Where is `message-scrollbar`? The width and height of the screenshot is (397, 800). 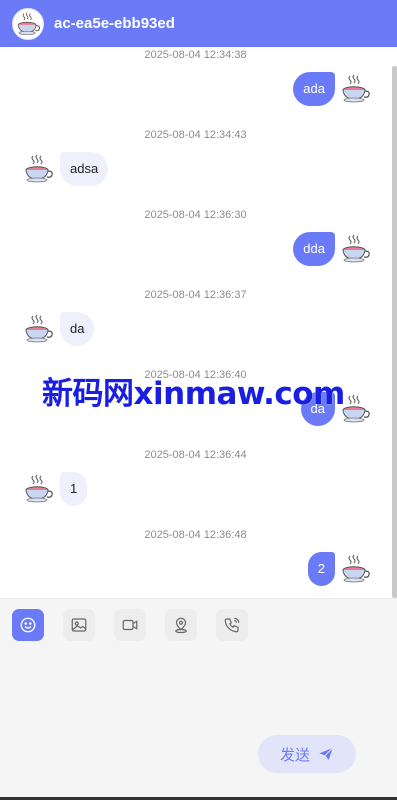 message-scrollbar is located at coordinates (394, 332).